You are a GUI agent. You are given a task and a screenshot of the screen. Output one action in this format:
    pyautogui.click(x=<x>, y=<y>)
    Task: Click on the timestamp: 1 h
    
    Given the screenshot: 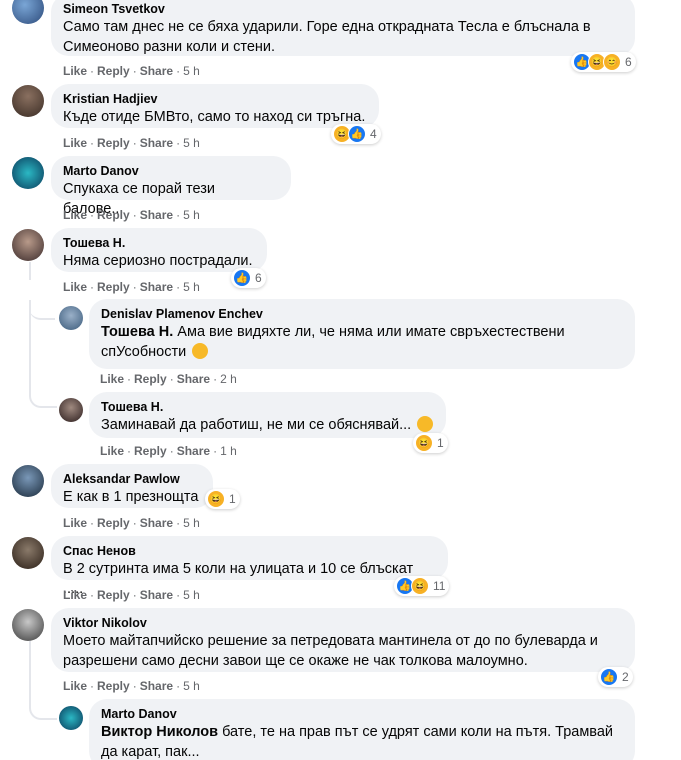 What is the action you would take?
    pyautogui.click(x=228, y=451)
    